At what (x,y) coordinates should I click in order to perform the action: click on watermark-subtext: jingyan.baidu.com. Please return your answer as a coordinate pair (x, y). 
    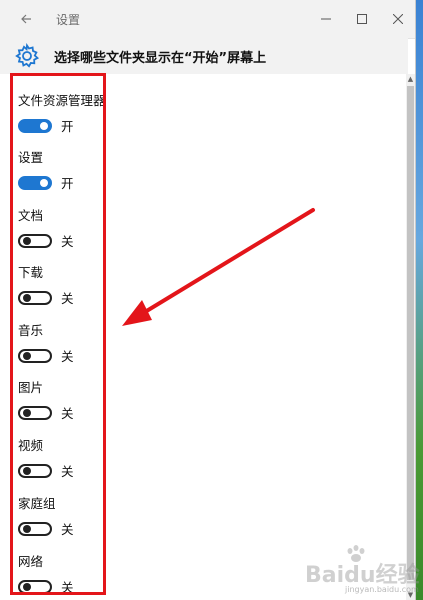
    Looking at the image, I should click on (382, 589).